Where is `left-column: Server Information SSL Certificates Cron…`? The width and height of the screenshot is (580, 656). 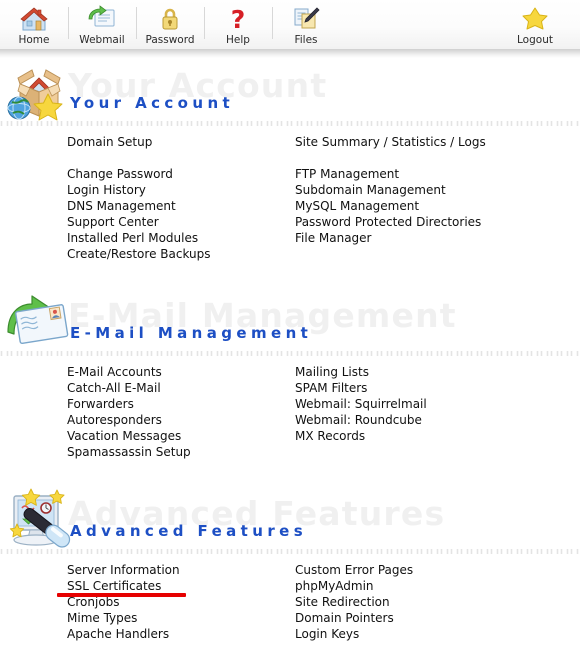
left-column: Server Information SSL Certificates Cron… is located at coordinates (176, 602).